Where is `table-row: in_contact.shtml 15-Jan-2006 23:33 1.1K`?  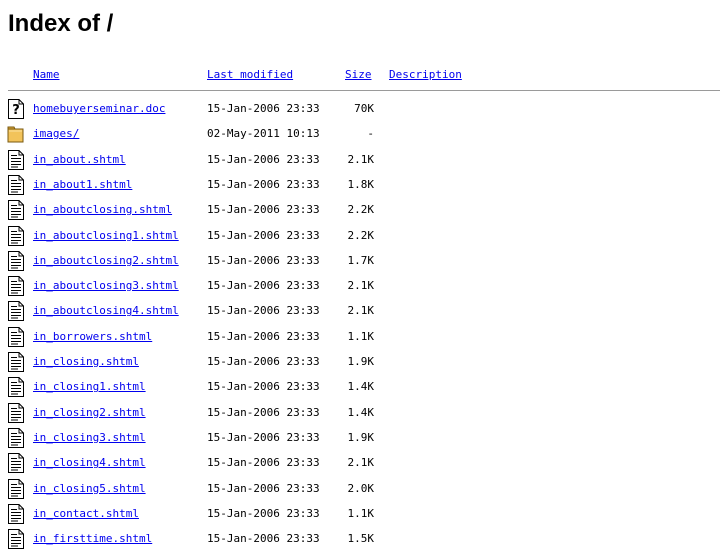 table-row: in_contact.shtml 15-Jan-2006 23:33 1.1K is located at coordinates (363, 515).